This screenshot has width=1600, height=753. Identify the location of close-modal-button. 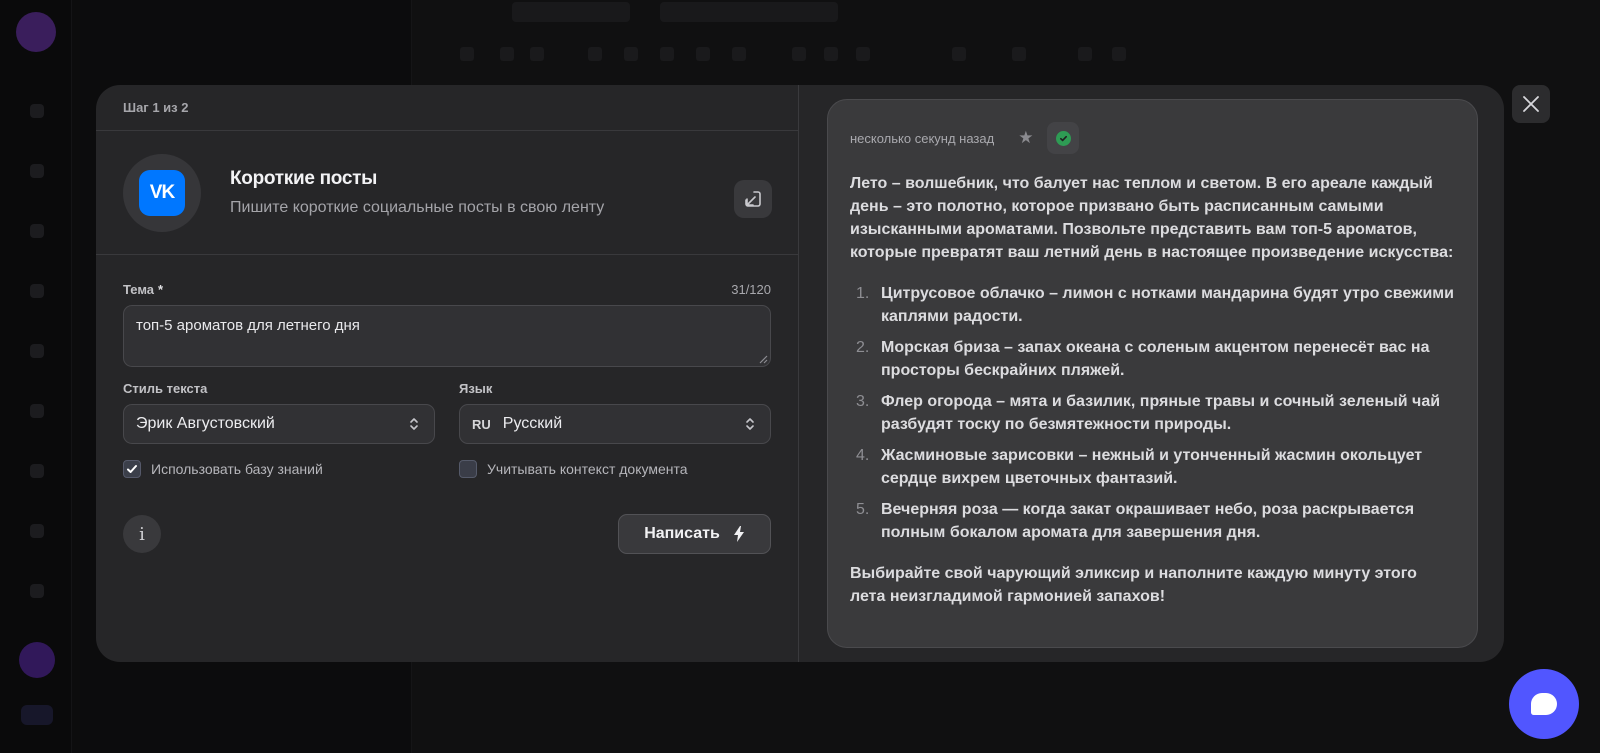
(1531, 104).